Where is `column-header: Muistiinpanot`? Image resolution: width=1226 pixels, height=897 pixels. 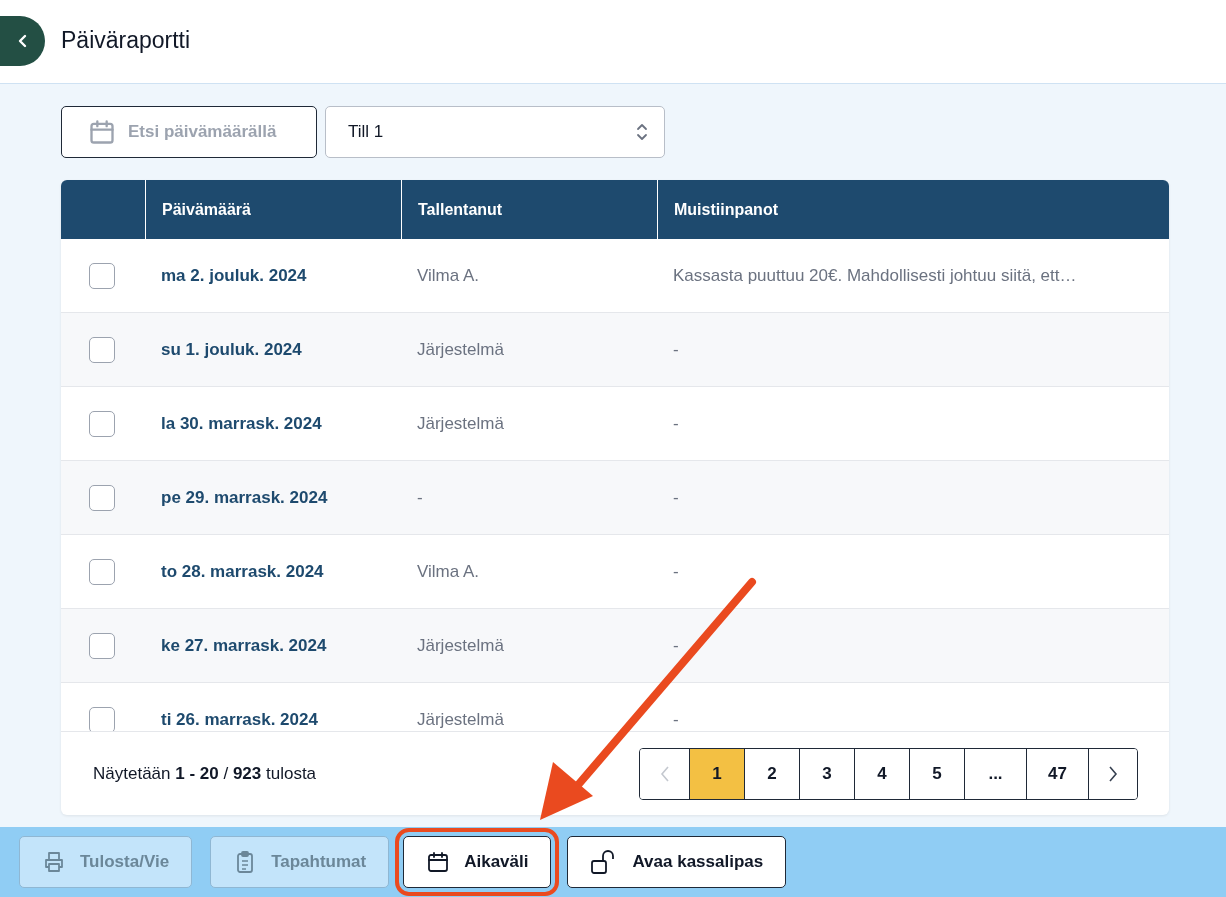
column-header: Muistiinpanot is located at coordinates (726, 209).